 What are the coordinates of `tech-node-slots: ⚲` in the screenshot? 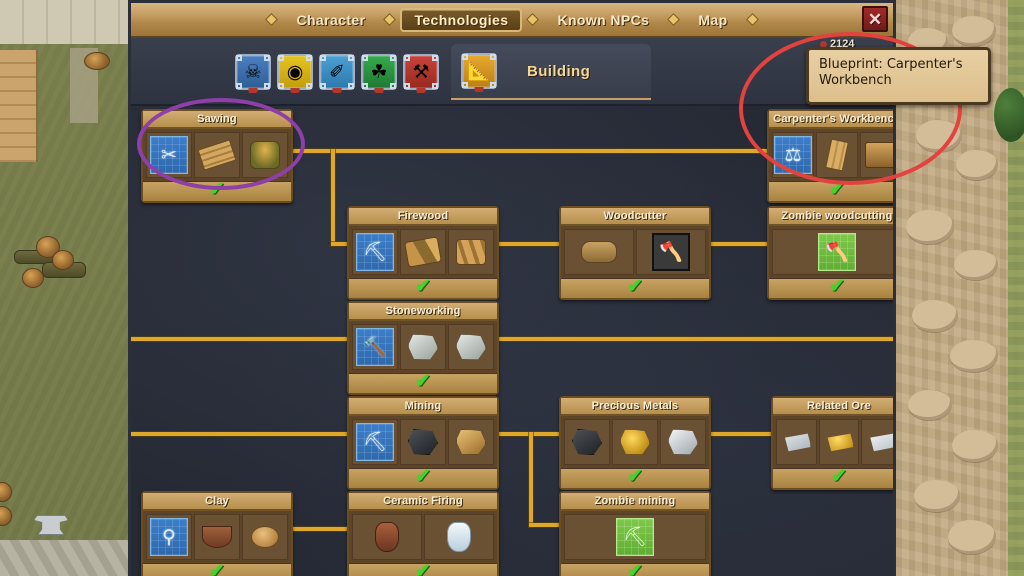 It's located at (217, 537).